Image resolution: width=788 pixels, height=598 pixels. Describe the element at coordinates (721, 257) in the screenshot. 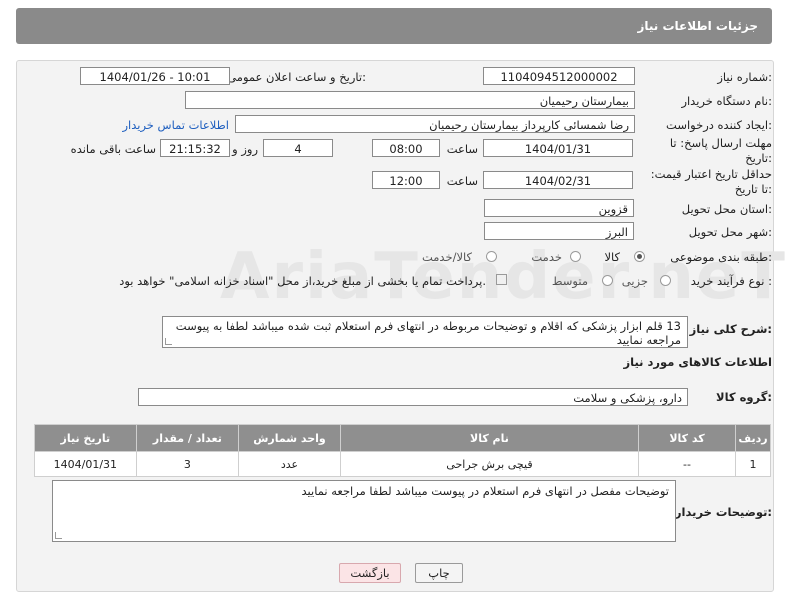

I see `category-label: طبقه بندی موضوعی:` at that location.